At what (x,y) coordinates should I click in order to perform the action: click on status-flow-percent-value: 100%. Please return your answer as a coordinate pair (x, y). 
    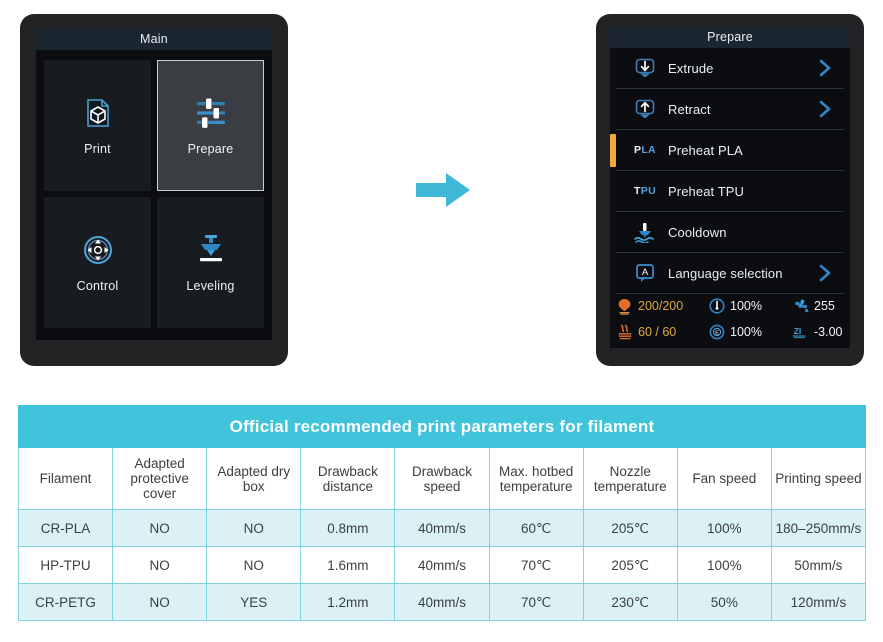
    Looking at the image, I should click on (746, 332).